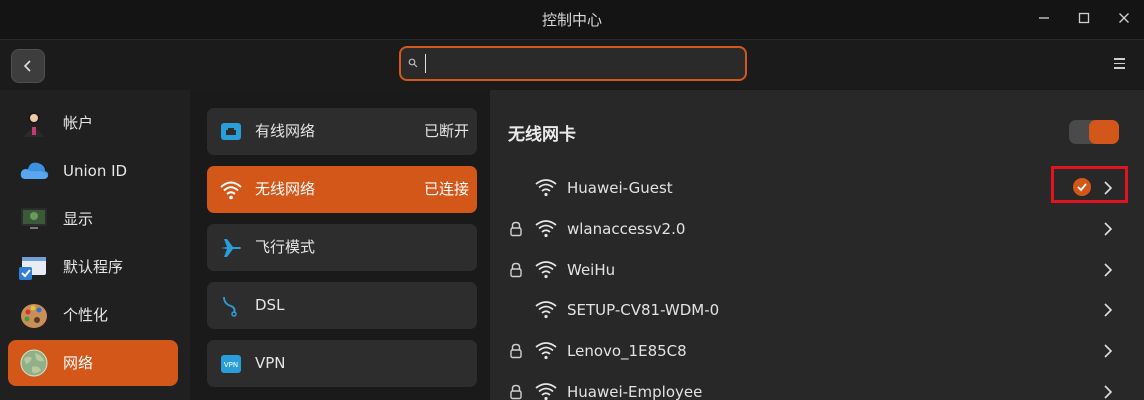 Image resolution: width=1144 pixels, height=400 pixels. What do you see at coordinates (1082, 187) in the screenshot?
I see `connected-check-icon` at bounding box center [1082, 187].